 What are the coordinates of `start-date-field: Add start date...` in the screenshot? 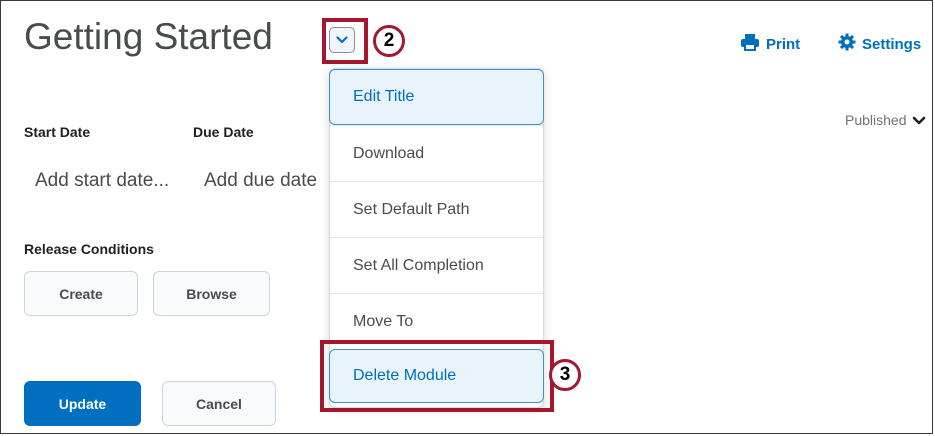 It's located at (102, 181).